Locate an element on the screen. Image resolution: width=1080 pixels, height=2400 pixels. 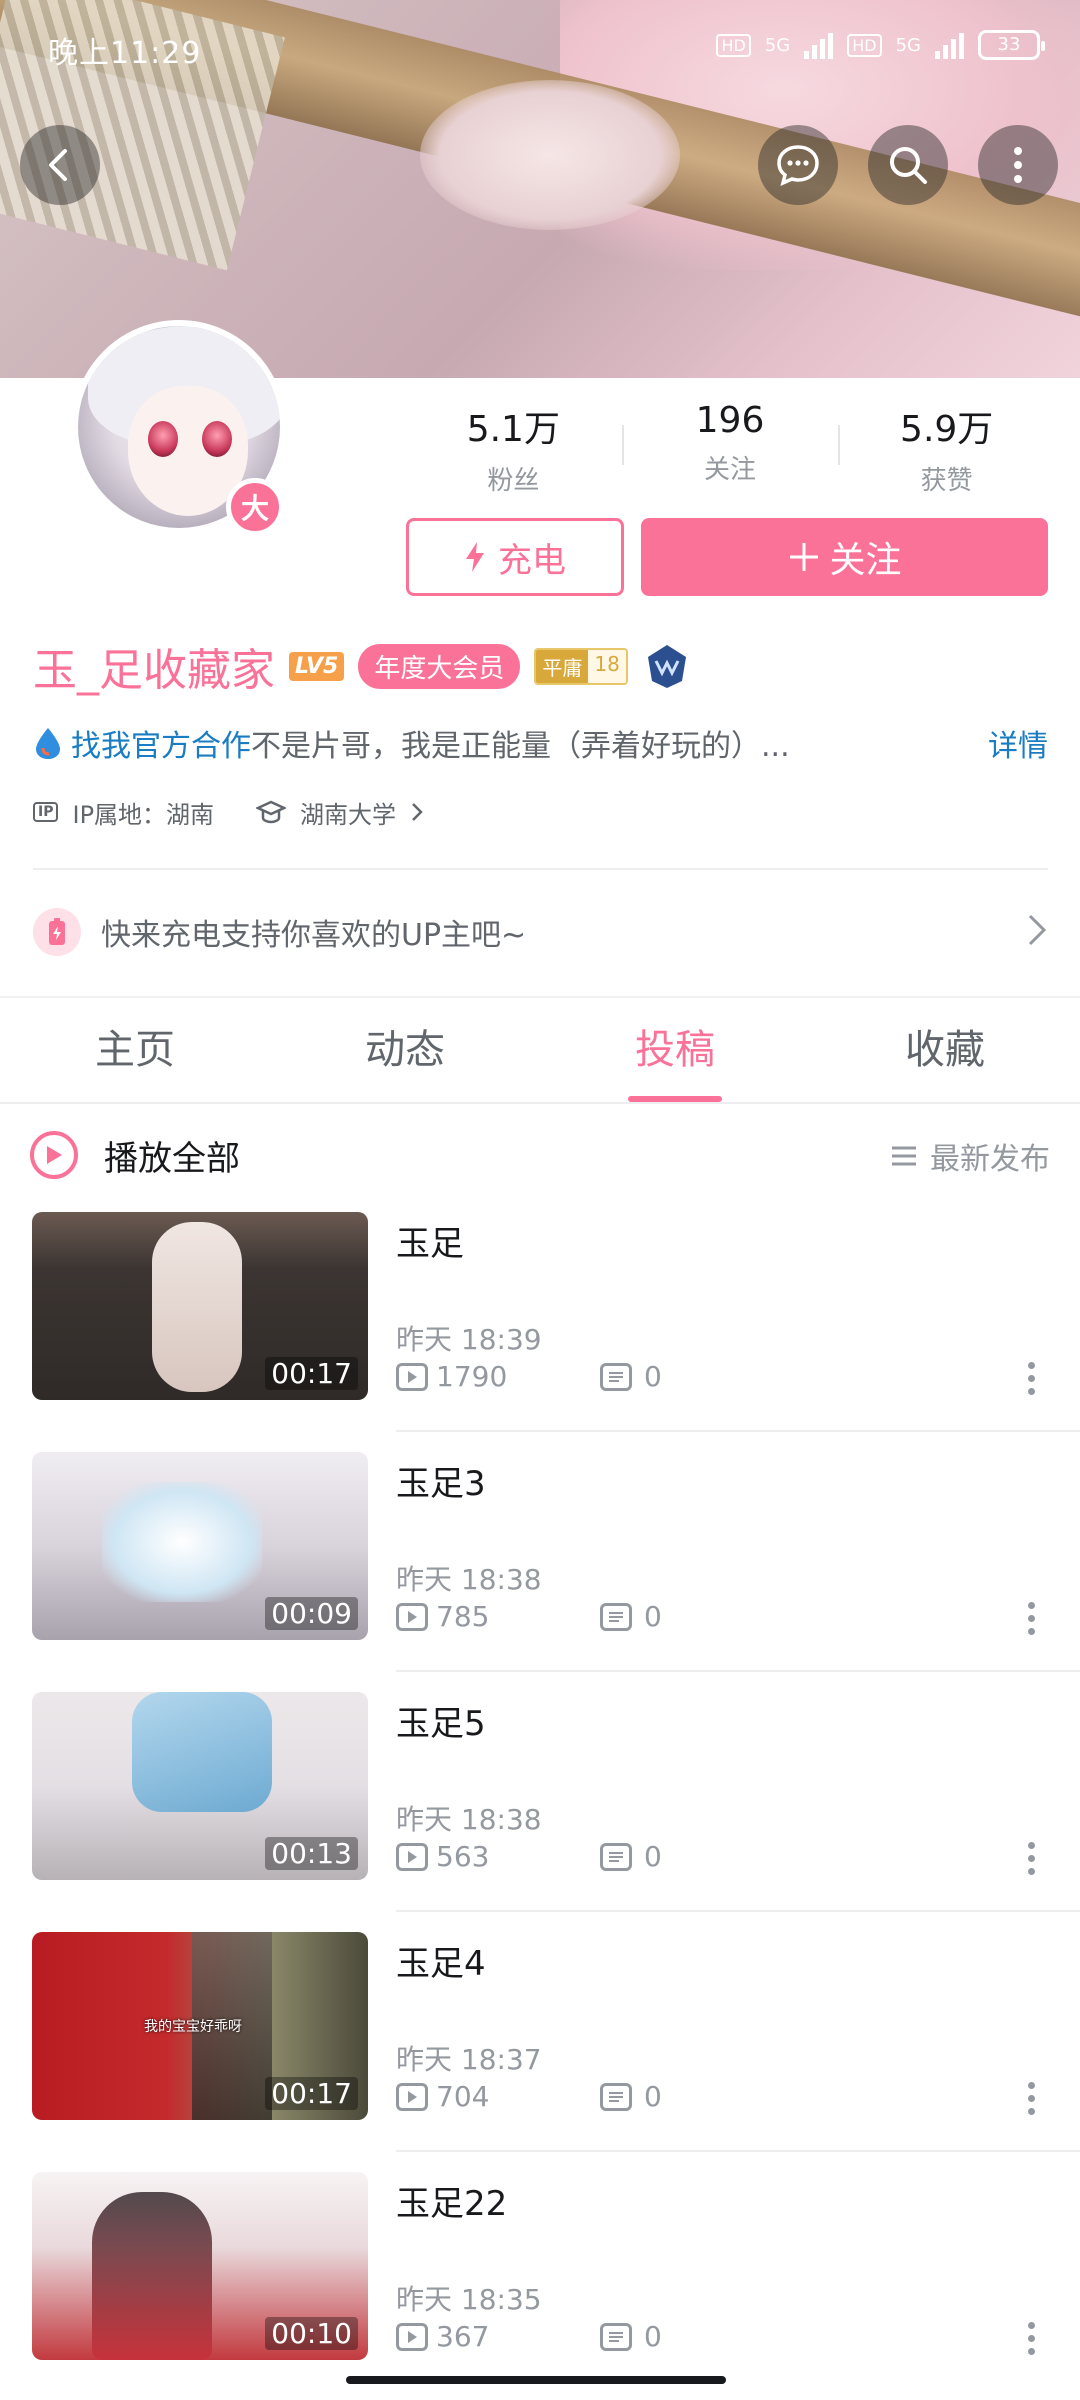
search-icon is located at coordinates (908, 165).